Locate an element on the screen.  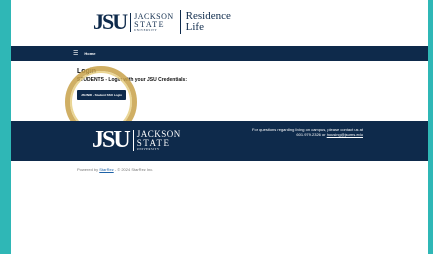
nav-home-link: Home is located at coordinates (89, 53).